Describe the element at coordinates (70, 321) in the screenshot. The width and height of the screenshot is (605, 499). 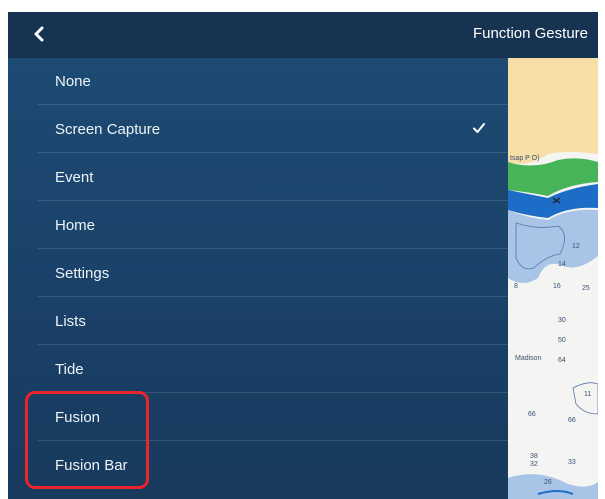
I see `menu-item-label: Lists` at that location.